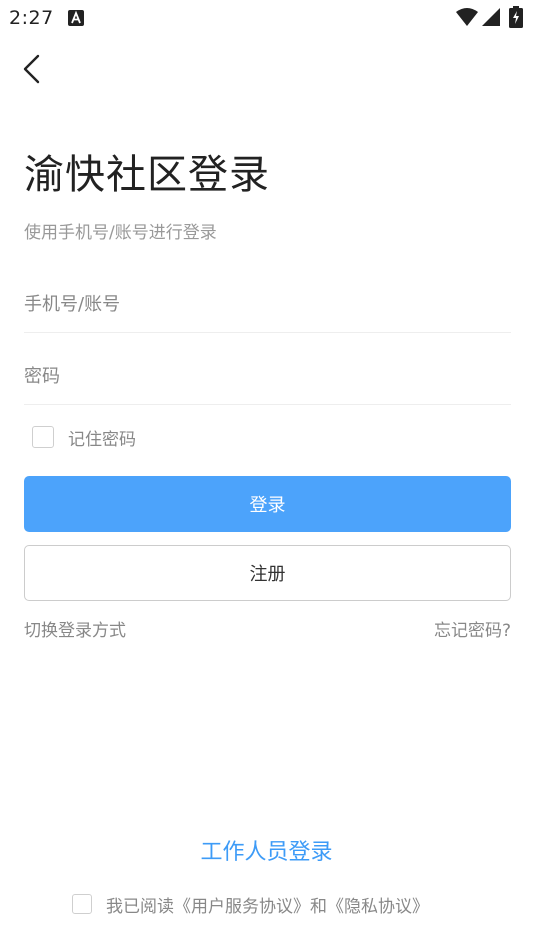 The image size is (533, 949). I want to click on account-input, so click(267, 304).